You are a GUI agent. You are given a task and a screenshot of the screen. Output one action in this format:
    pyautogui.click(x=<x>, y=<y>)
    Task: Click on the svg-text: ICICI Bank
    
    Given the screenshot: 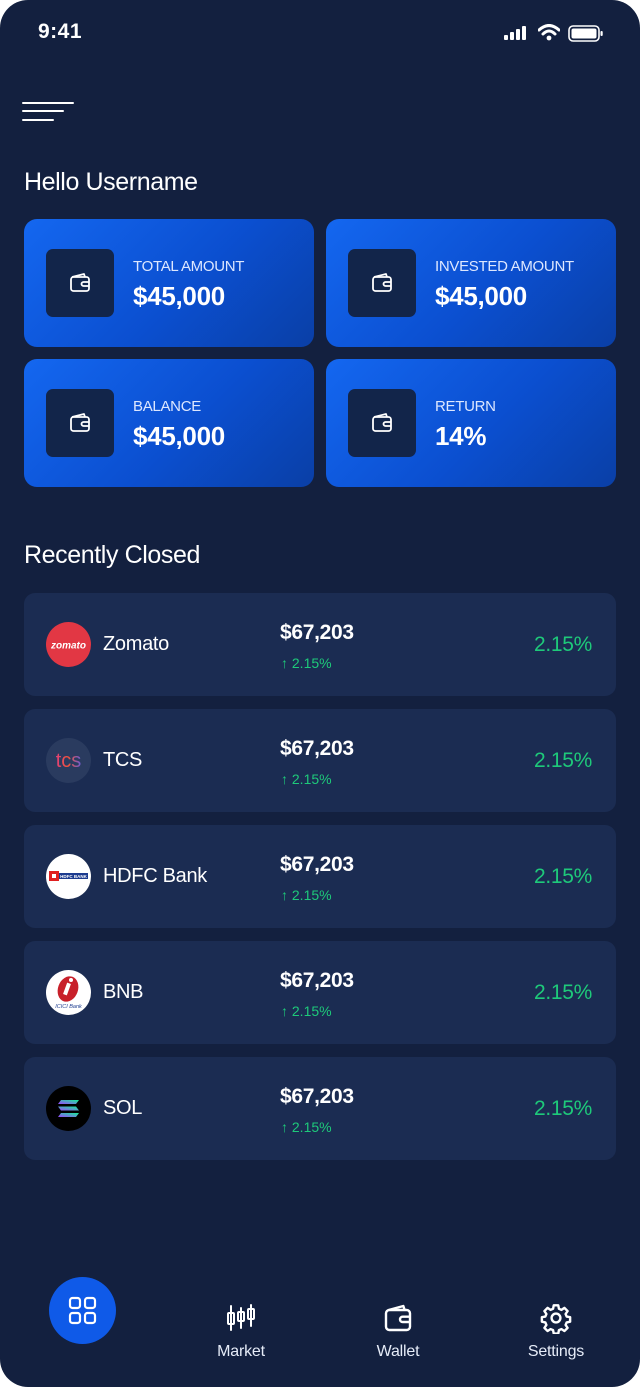 What is the action you would take?
    pyautogui.click(x=68, y=1007)
    